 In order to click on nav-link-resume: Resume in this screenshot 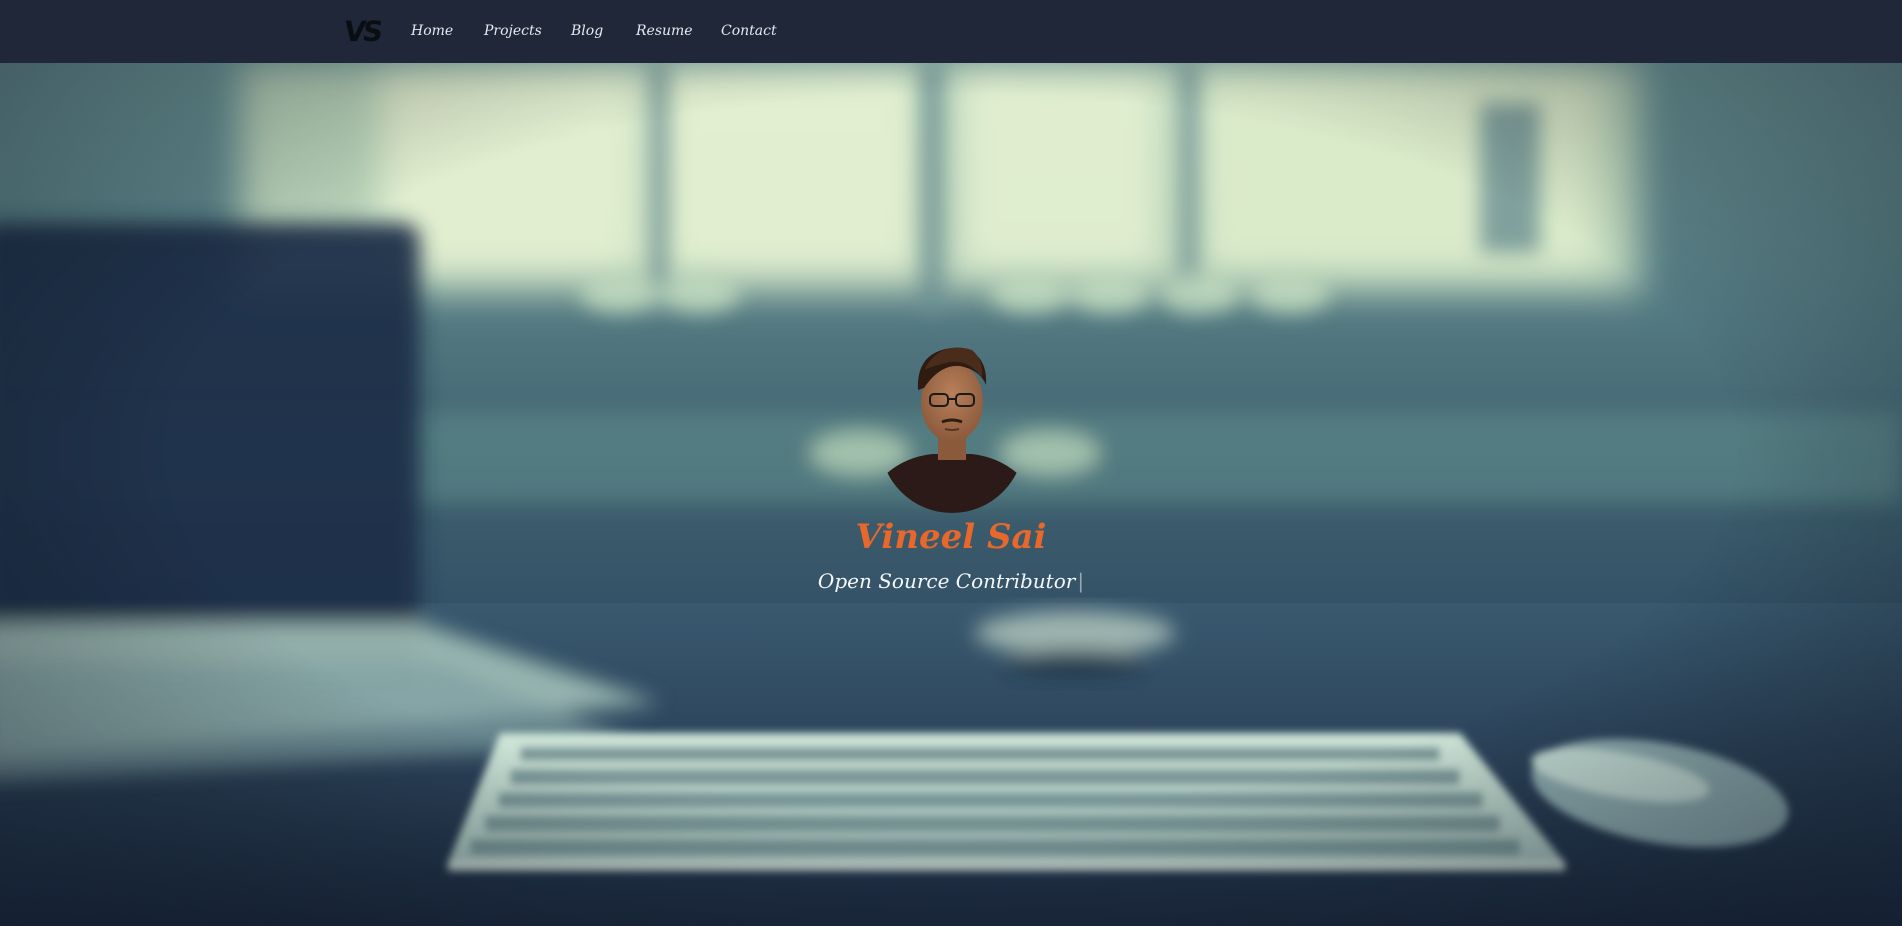, I will do `click(664, 31)`.